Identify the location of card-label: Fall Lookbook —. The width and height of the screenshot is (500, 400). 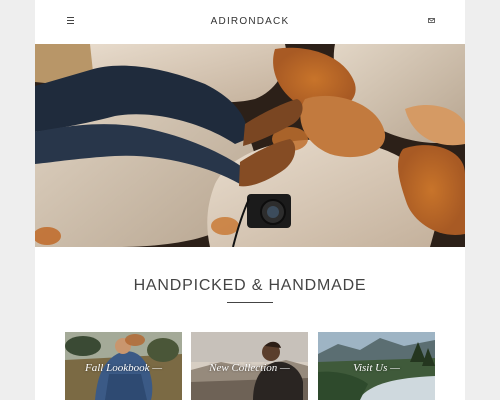
(123, 368).